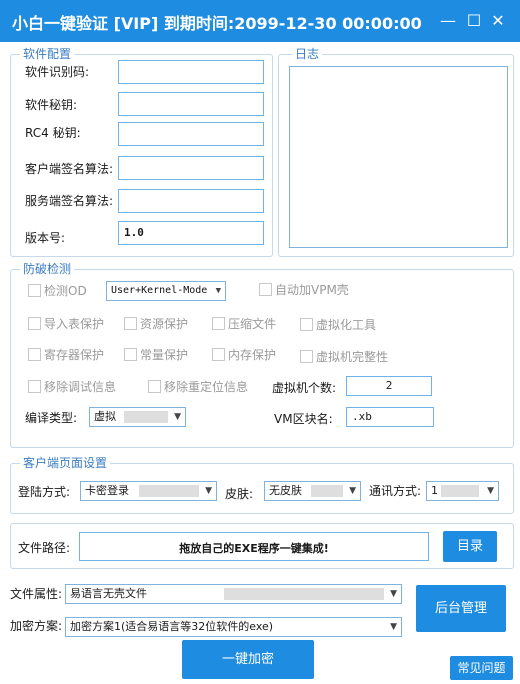 The image size is (520, 684). I want to click on directory-button: 目录, so click(470, 546).